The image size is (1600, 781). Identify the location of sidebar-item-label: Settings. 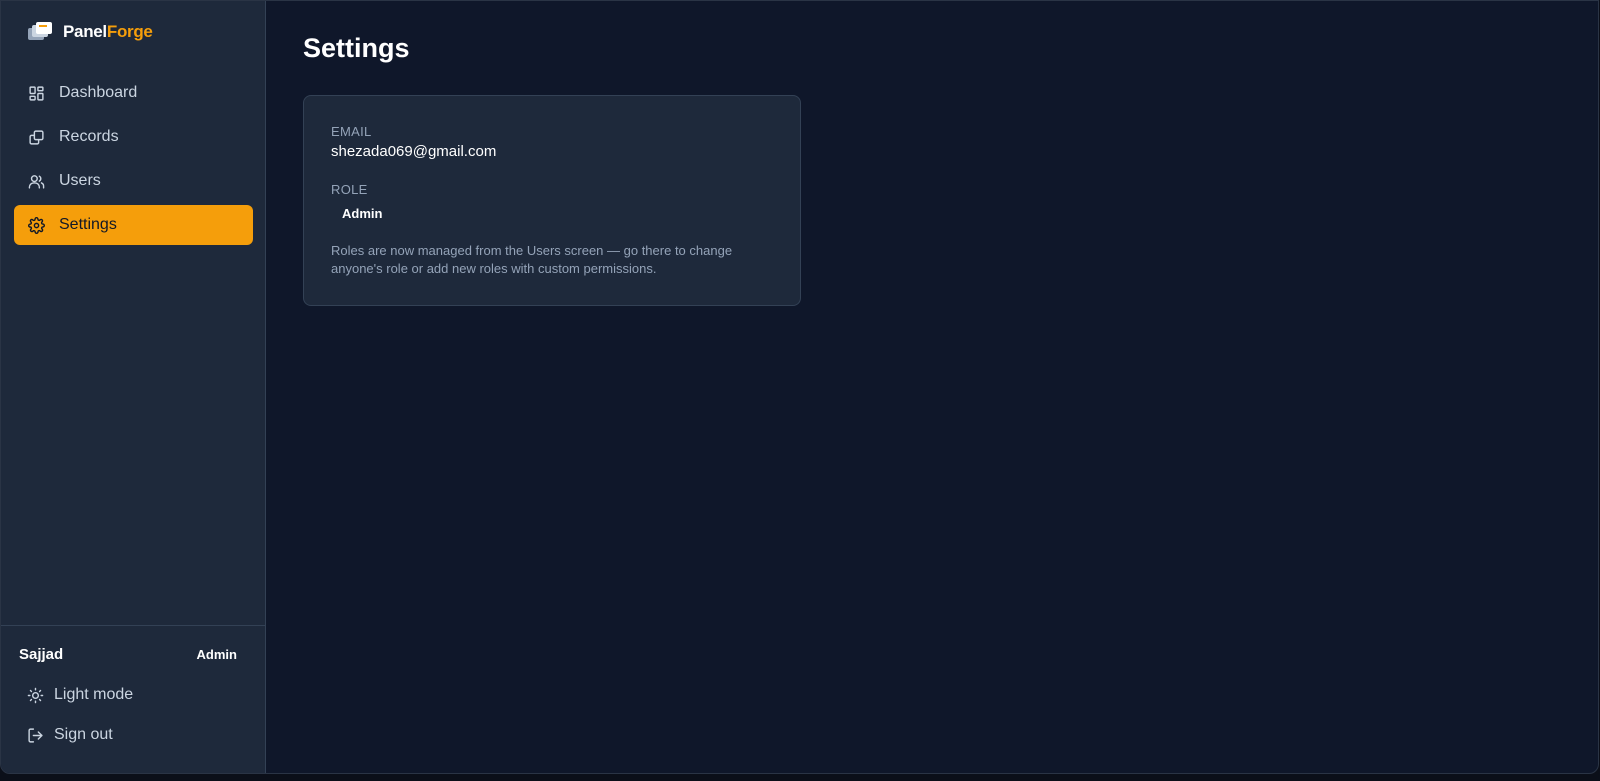
(88, 224).